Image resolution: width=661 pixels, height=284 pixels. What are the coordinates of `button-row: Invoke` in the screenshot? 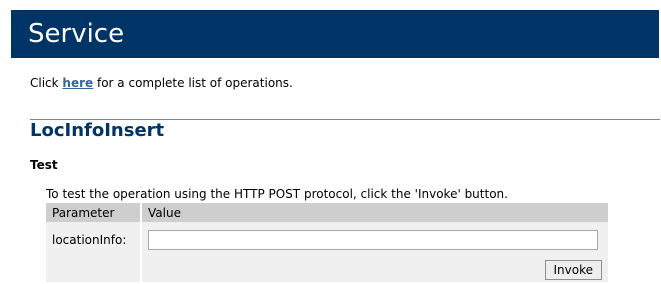 It's located at (327, 270).